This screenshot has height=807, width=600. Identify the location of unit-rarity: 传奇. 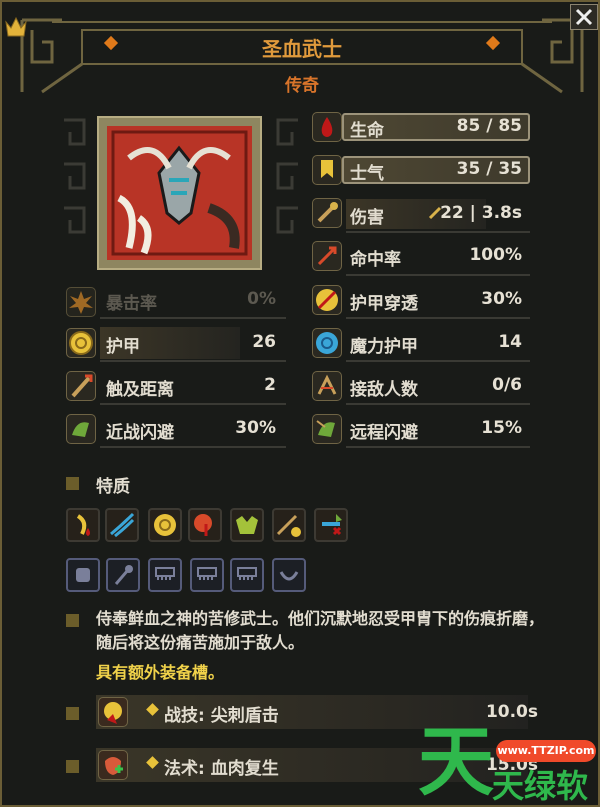
(302, 86).